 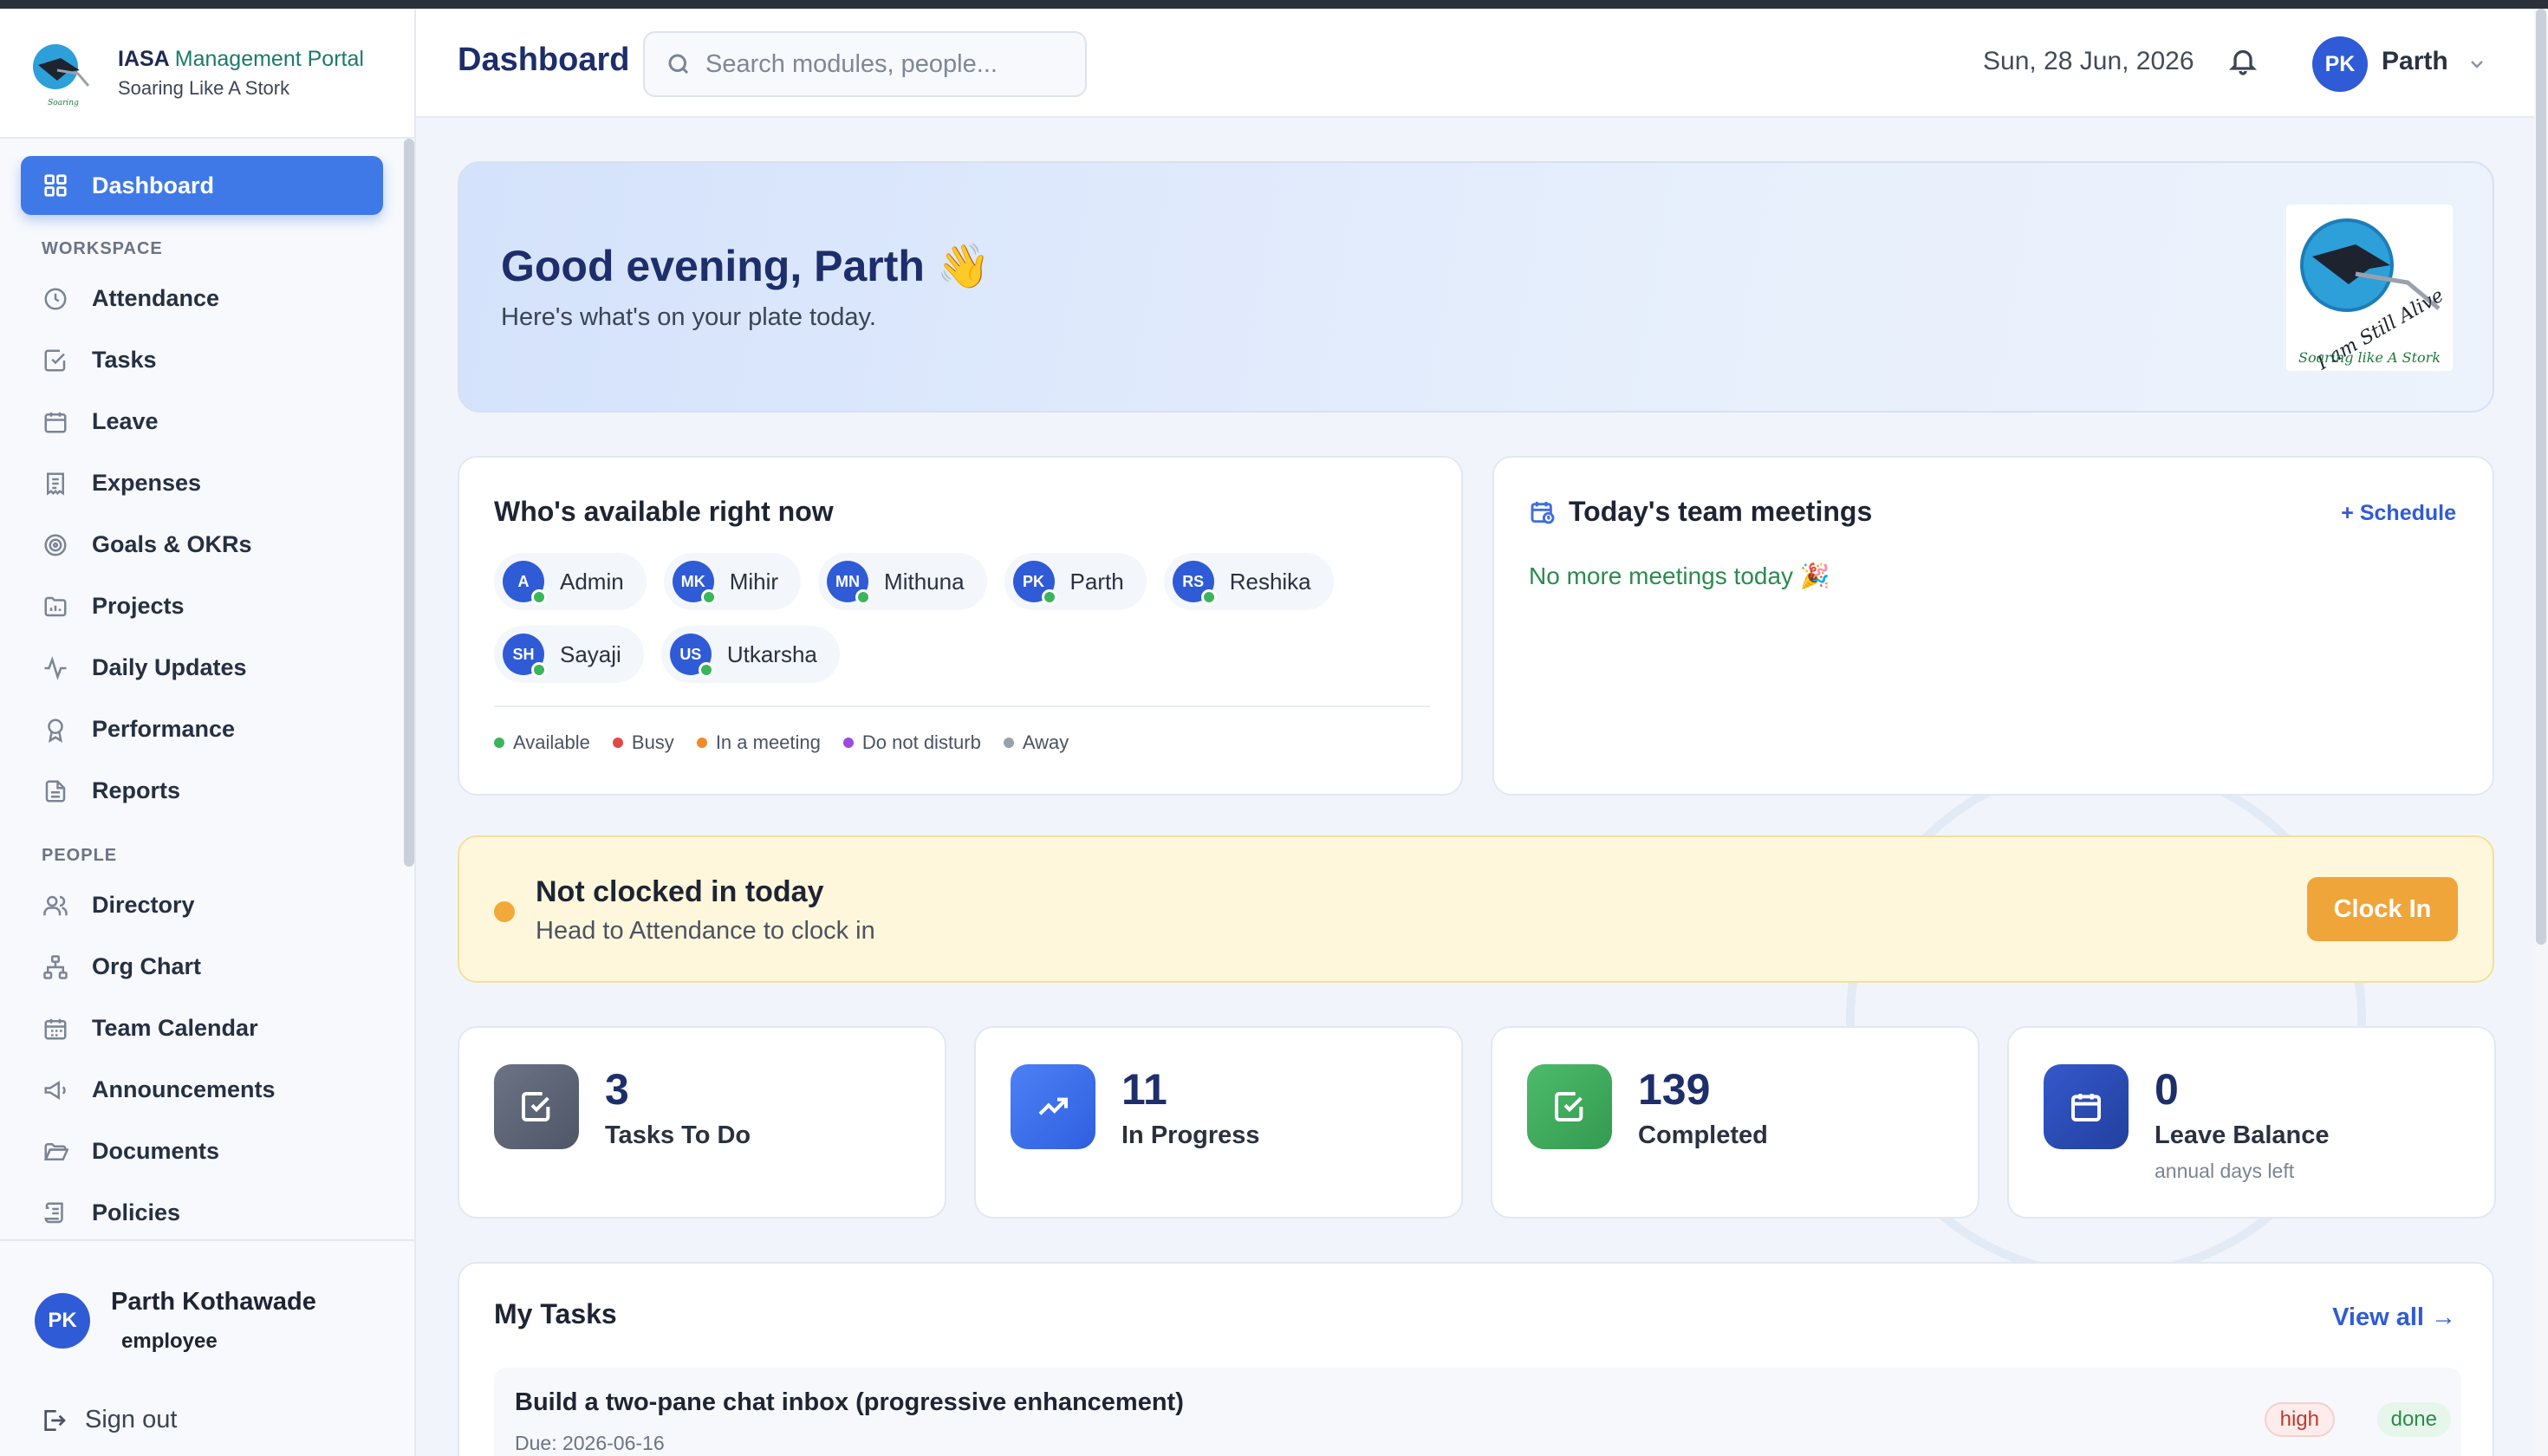 What do you see at coordinates (2251, 1122) in the screenshot?
I see `stat-card-leave-balance: 0 Leave Balance annual days left` at bounding box center [2251, 1122].